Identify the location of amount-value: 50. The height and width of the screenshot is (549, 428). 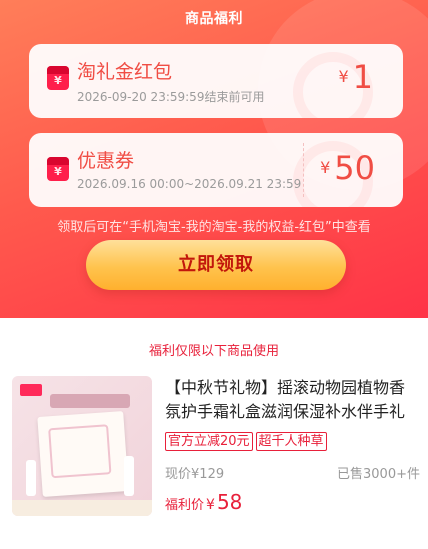
(354, 168).